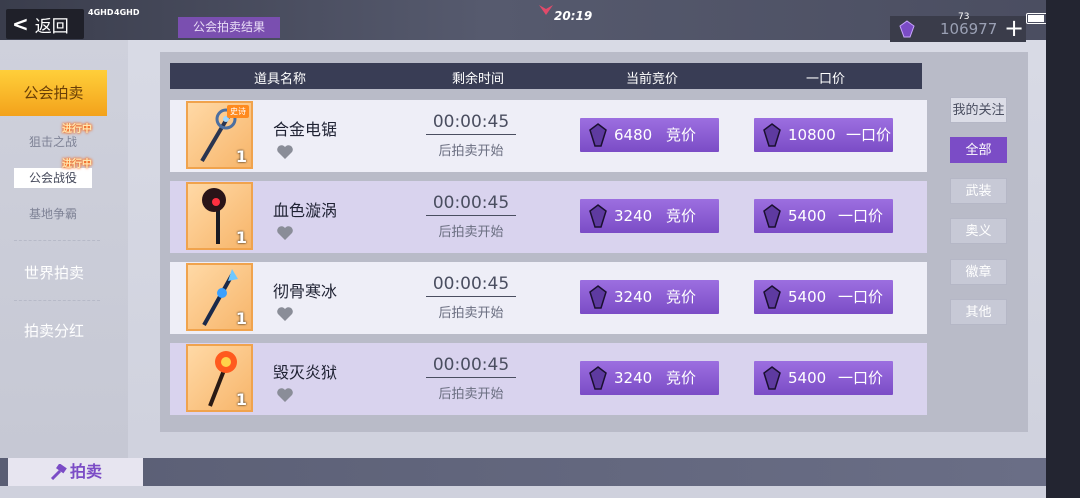  What do you see at coordinates (219, 297) in the screenshot?
I see `item-icon-bone-chilling-ice: 1` at bounding box center [219, 297].